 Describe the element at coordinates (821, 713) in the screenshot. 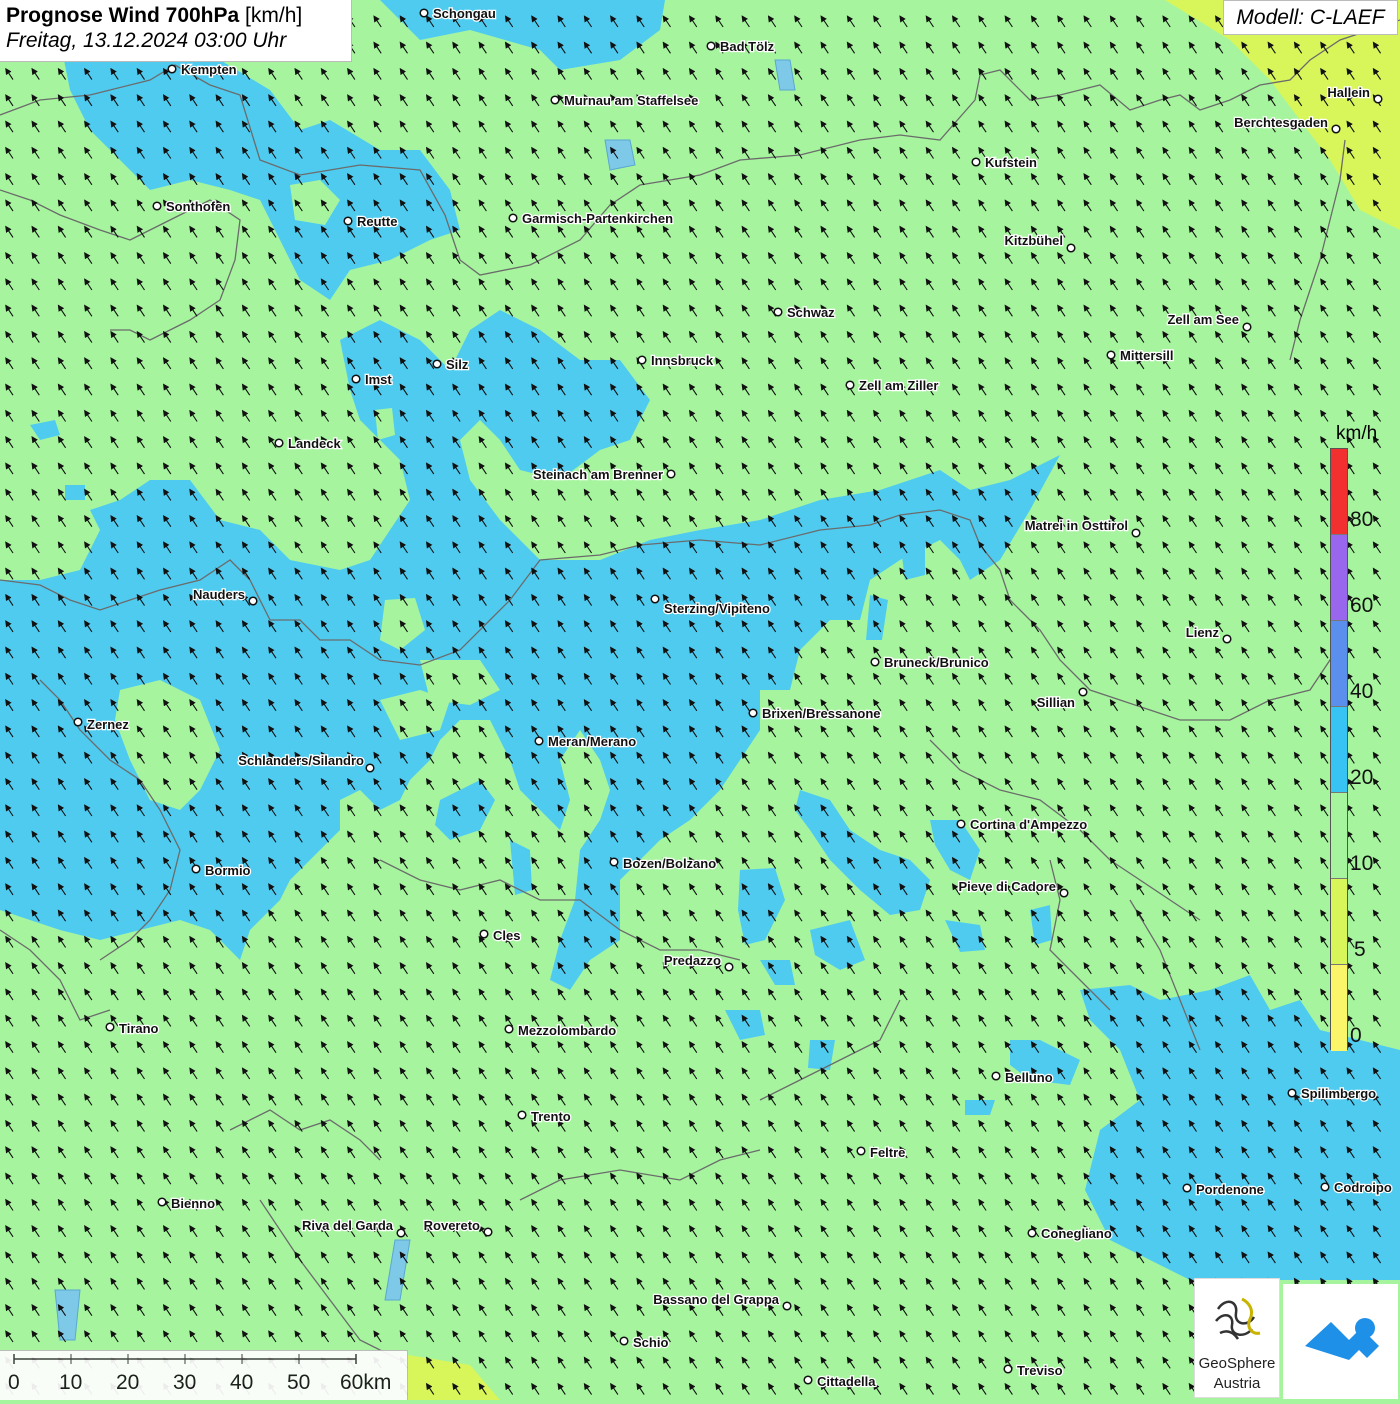

I see `city-label: Brixen/Bressanone` at that location.